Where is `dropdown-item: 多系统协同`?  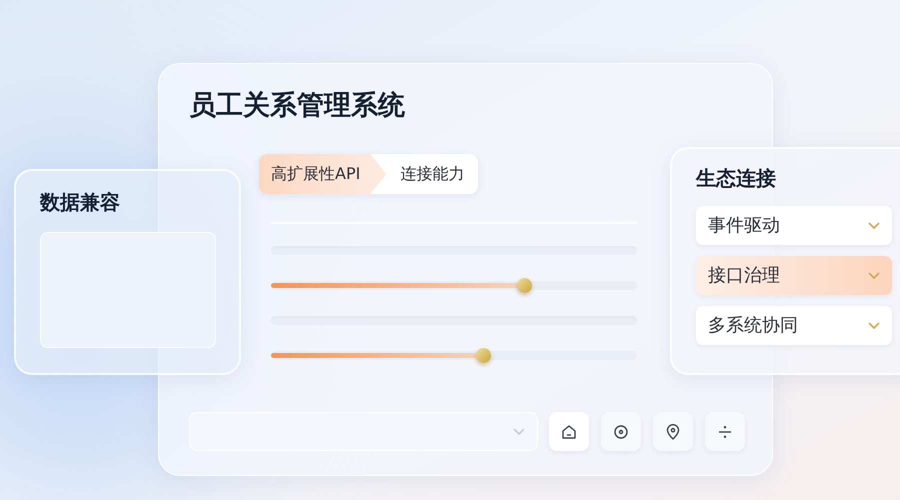 dropdown-item: 多系统协同 is located at coordinates (794, 325).